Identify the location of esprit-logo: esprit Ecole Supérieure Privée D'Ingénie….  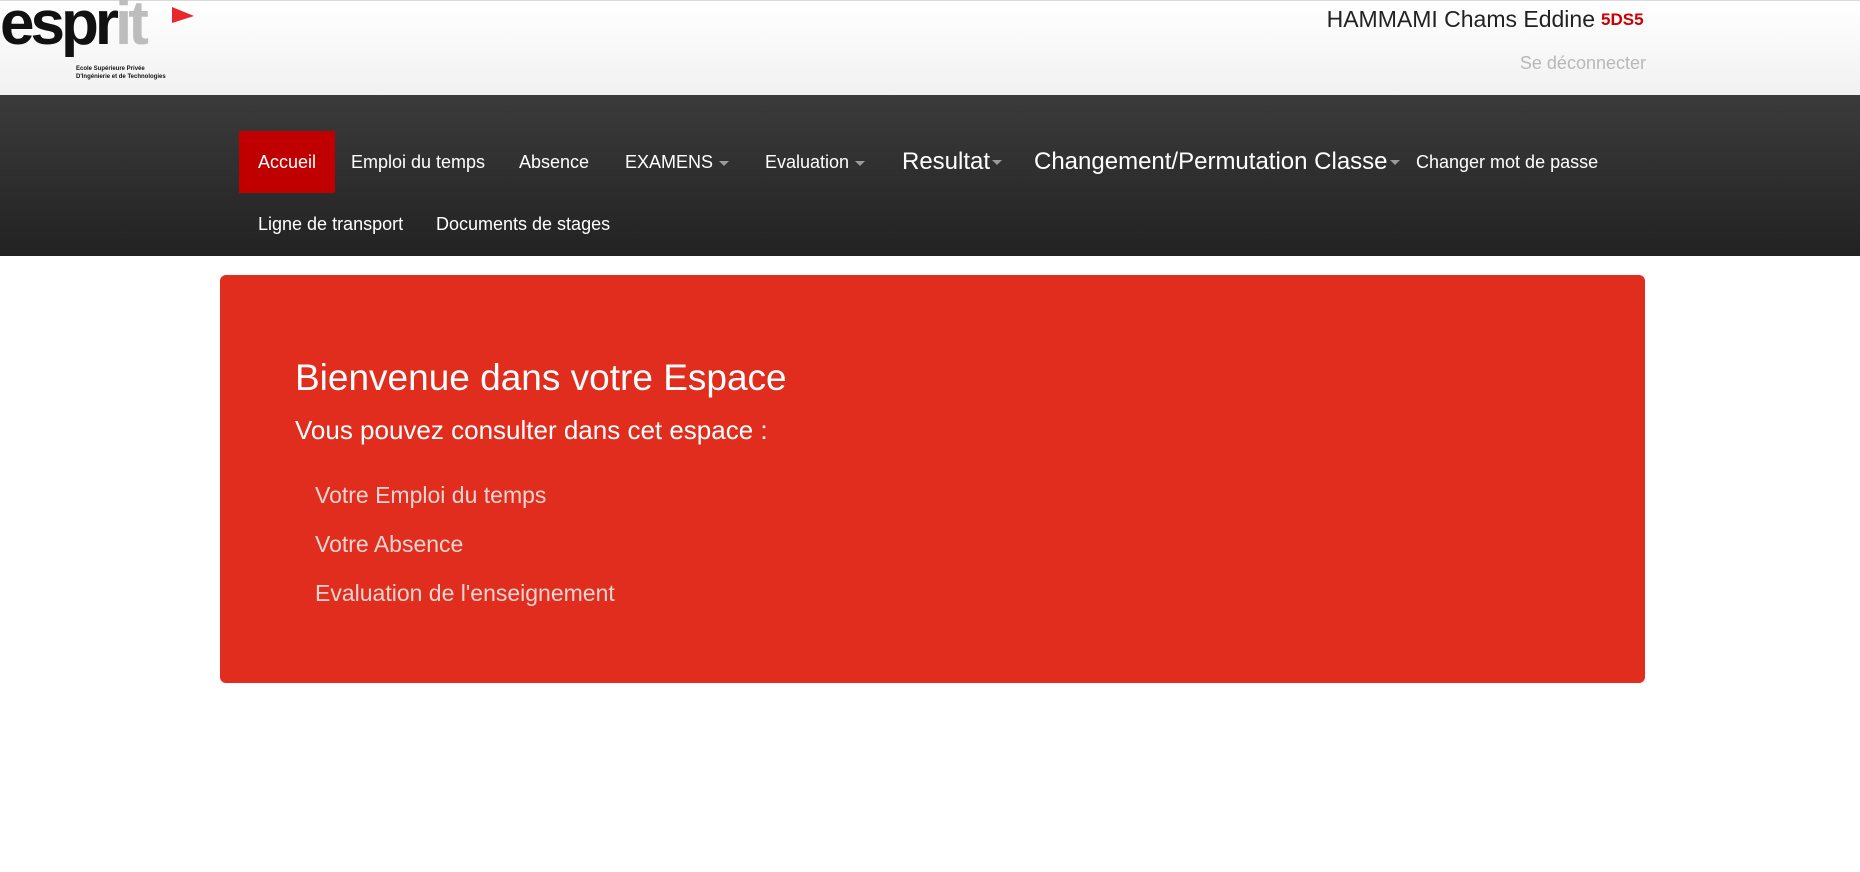
(100, 43).